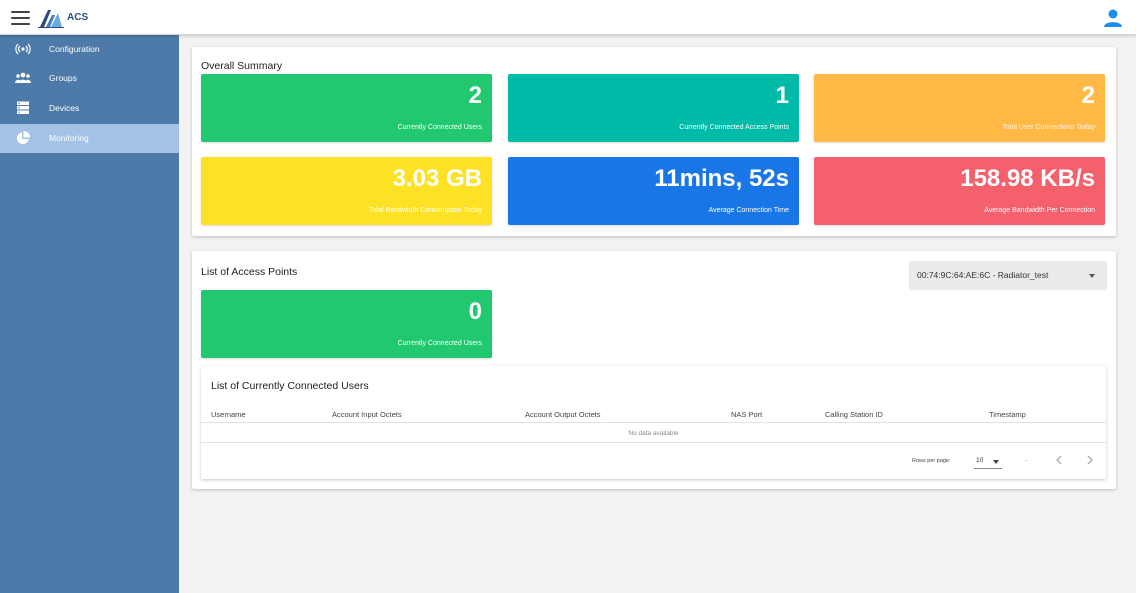 This screenshot has width=1136, height=593. Describe the element at coordinates (653, 433) in the screenshot. I see `no-data-text: No data available` at that location.